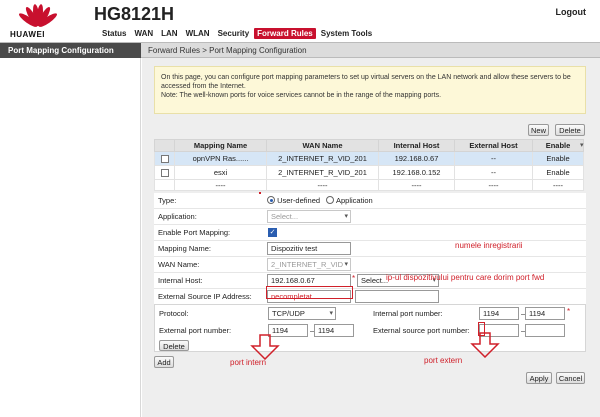  What do you see at coordinates (346, 33) in the screenshot?
I see `nav-system-tools: System Tools` at bounding box center [346, 33].